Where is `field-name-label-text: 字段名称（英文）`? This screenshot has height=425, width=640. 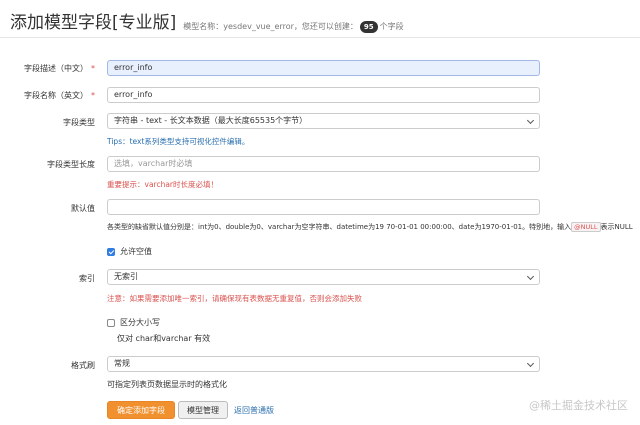 field-name-label-text: 字段名称（英文） is located at coordinates (56, 95).